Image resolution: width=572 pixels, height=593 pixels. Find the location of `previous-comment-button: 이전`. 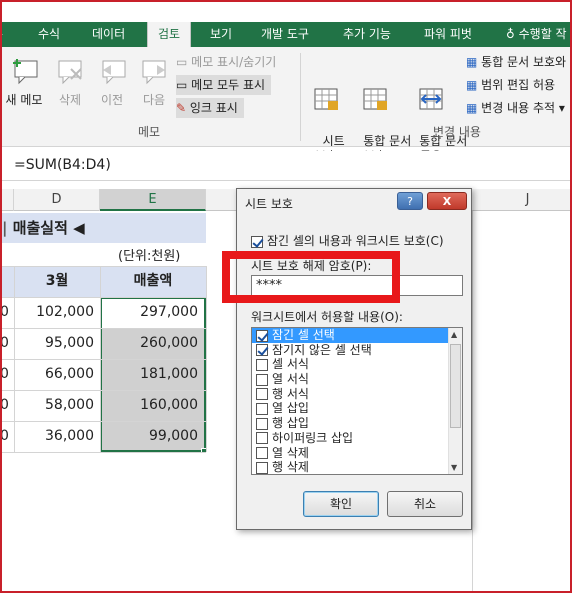

previous-comment-button: 이전 is located at coordinates (112, 81).